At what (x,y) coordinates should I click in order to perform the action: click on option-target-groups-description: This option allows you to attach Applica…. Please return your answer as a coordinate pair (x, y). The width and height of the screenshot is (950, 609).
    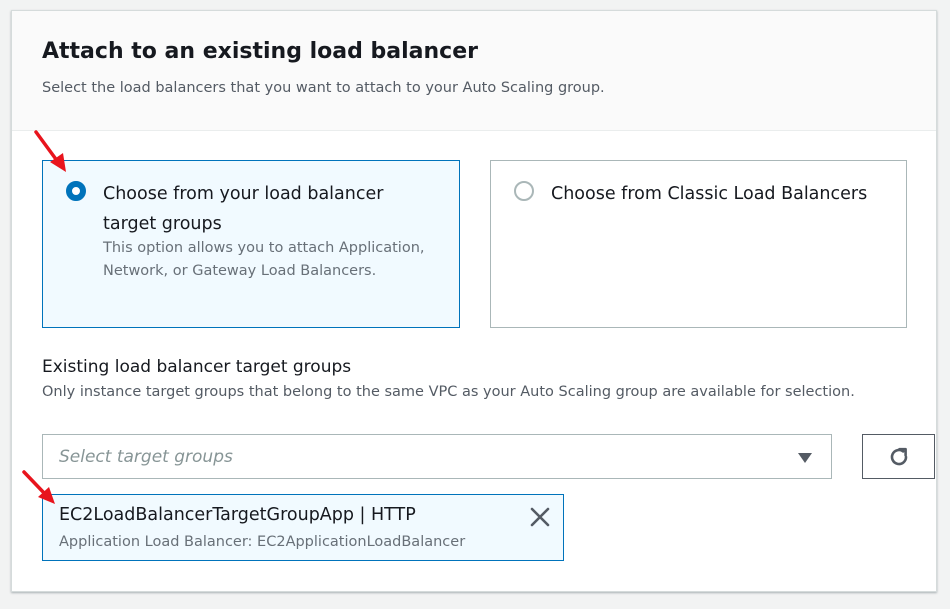
    Looking at the image, I should click on (264, 259).